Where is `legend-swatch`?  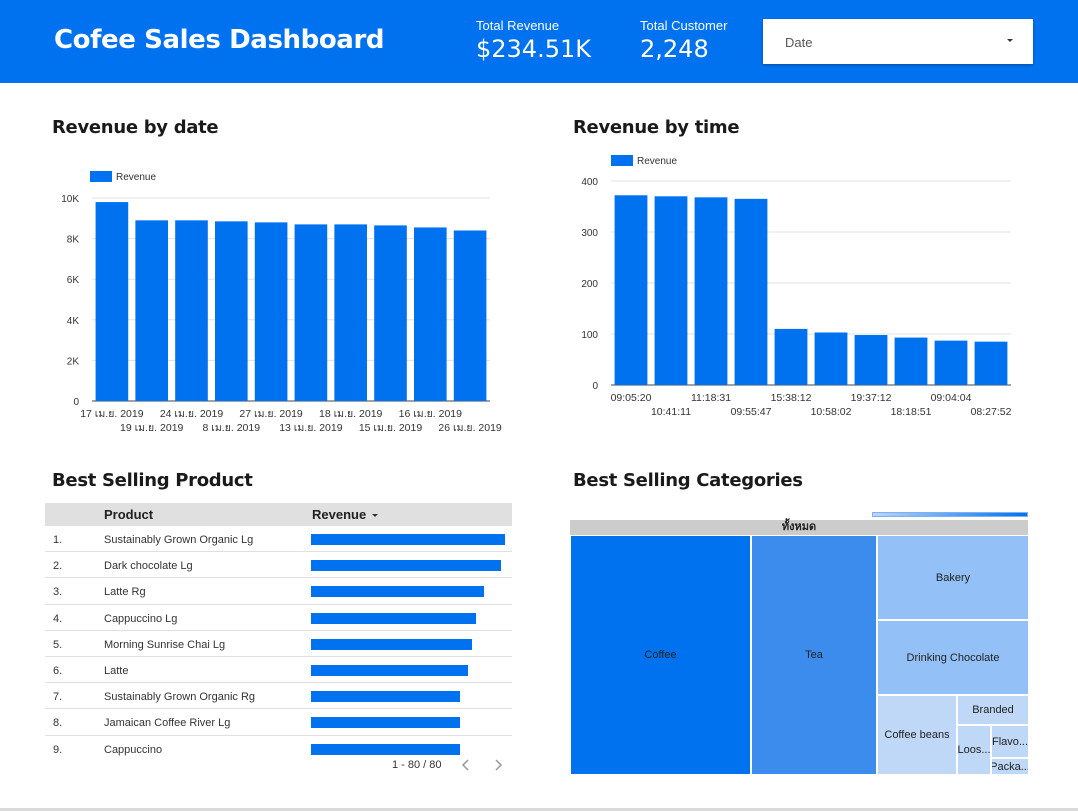
legend-swatch is located at coordinates (101, 176).